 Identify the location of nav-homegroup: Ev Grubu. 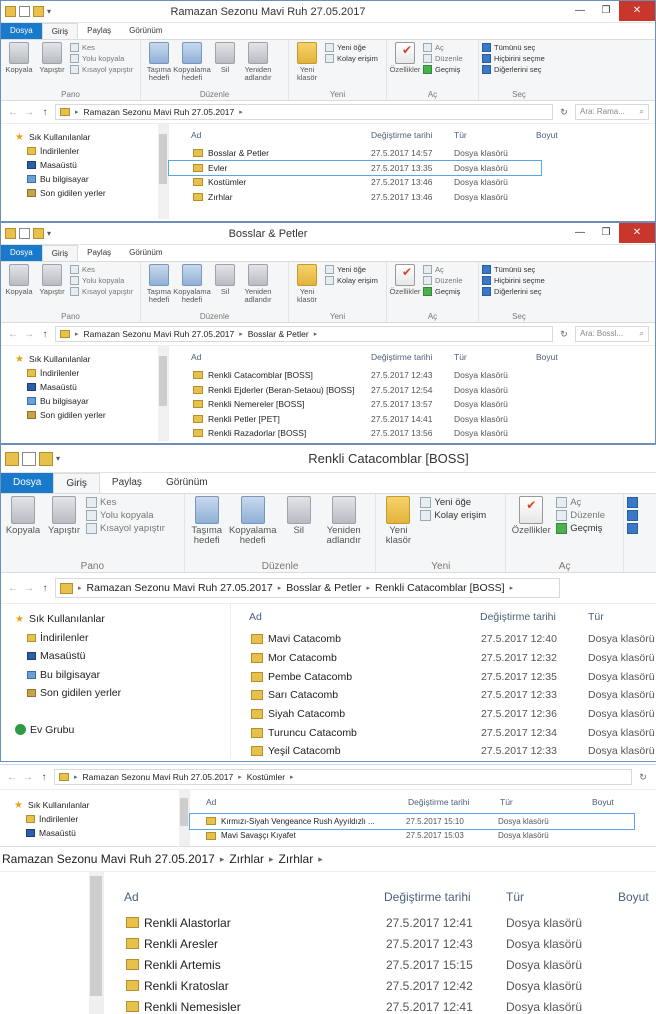
(115, 730).